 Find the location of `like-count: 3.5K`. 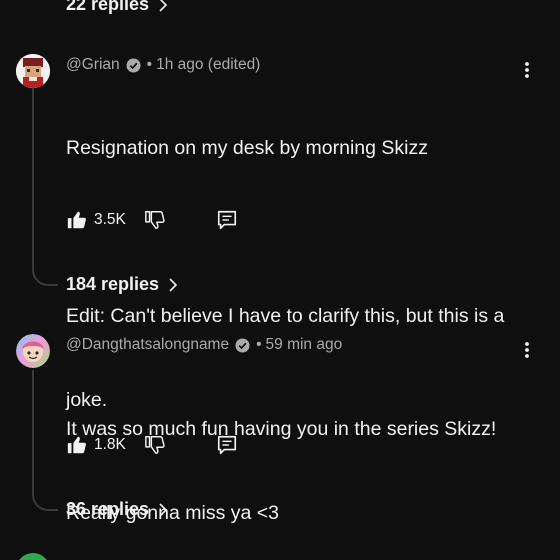

like-count: 3.5K is located at coordinates (110, 219).